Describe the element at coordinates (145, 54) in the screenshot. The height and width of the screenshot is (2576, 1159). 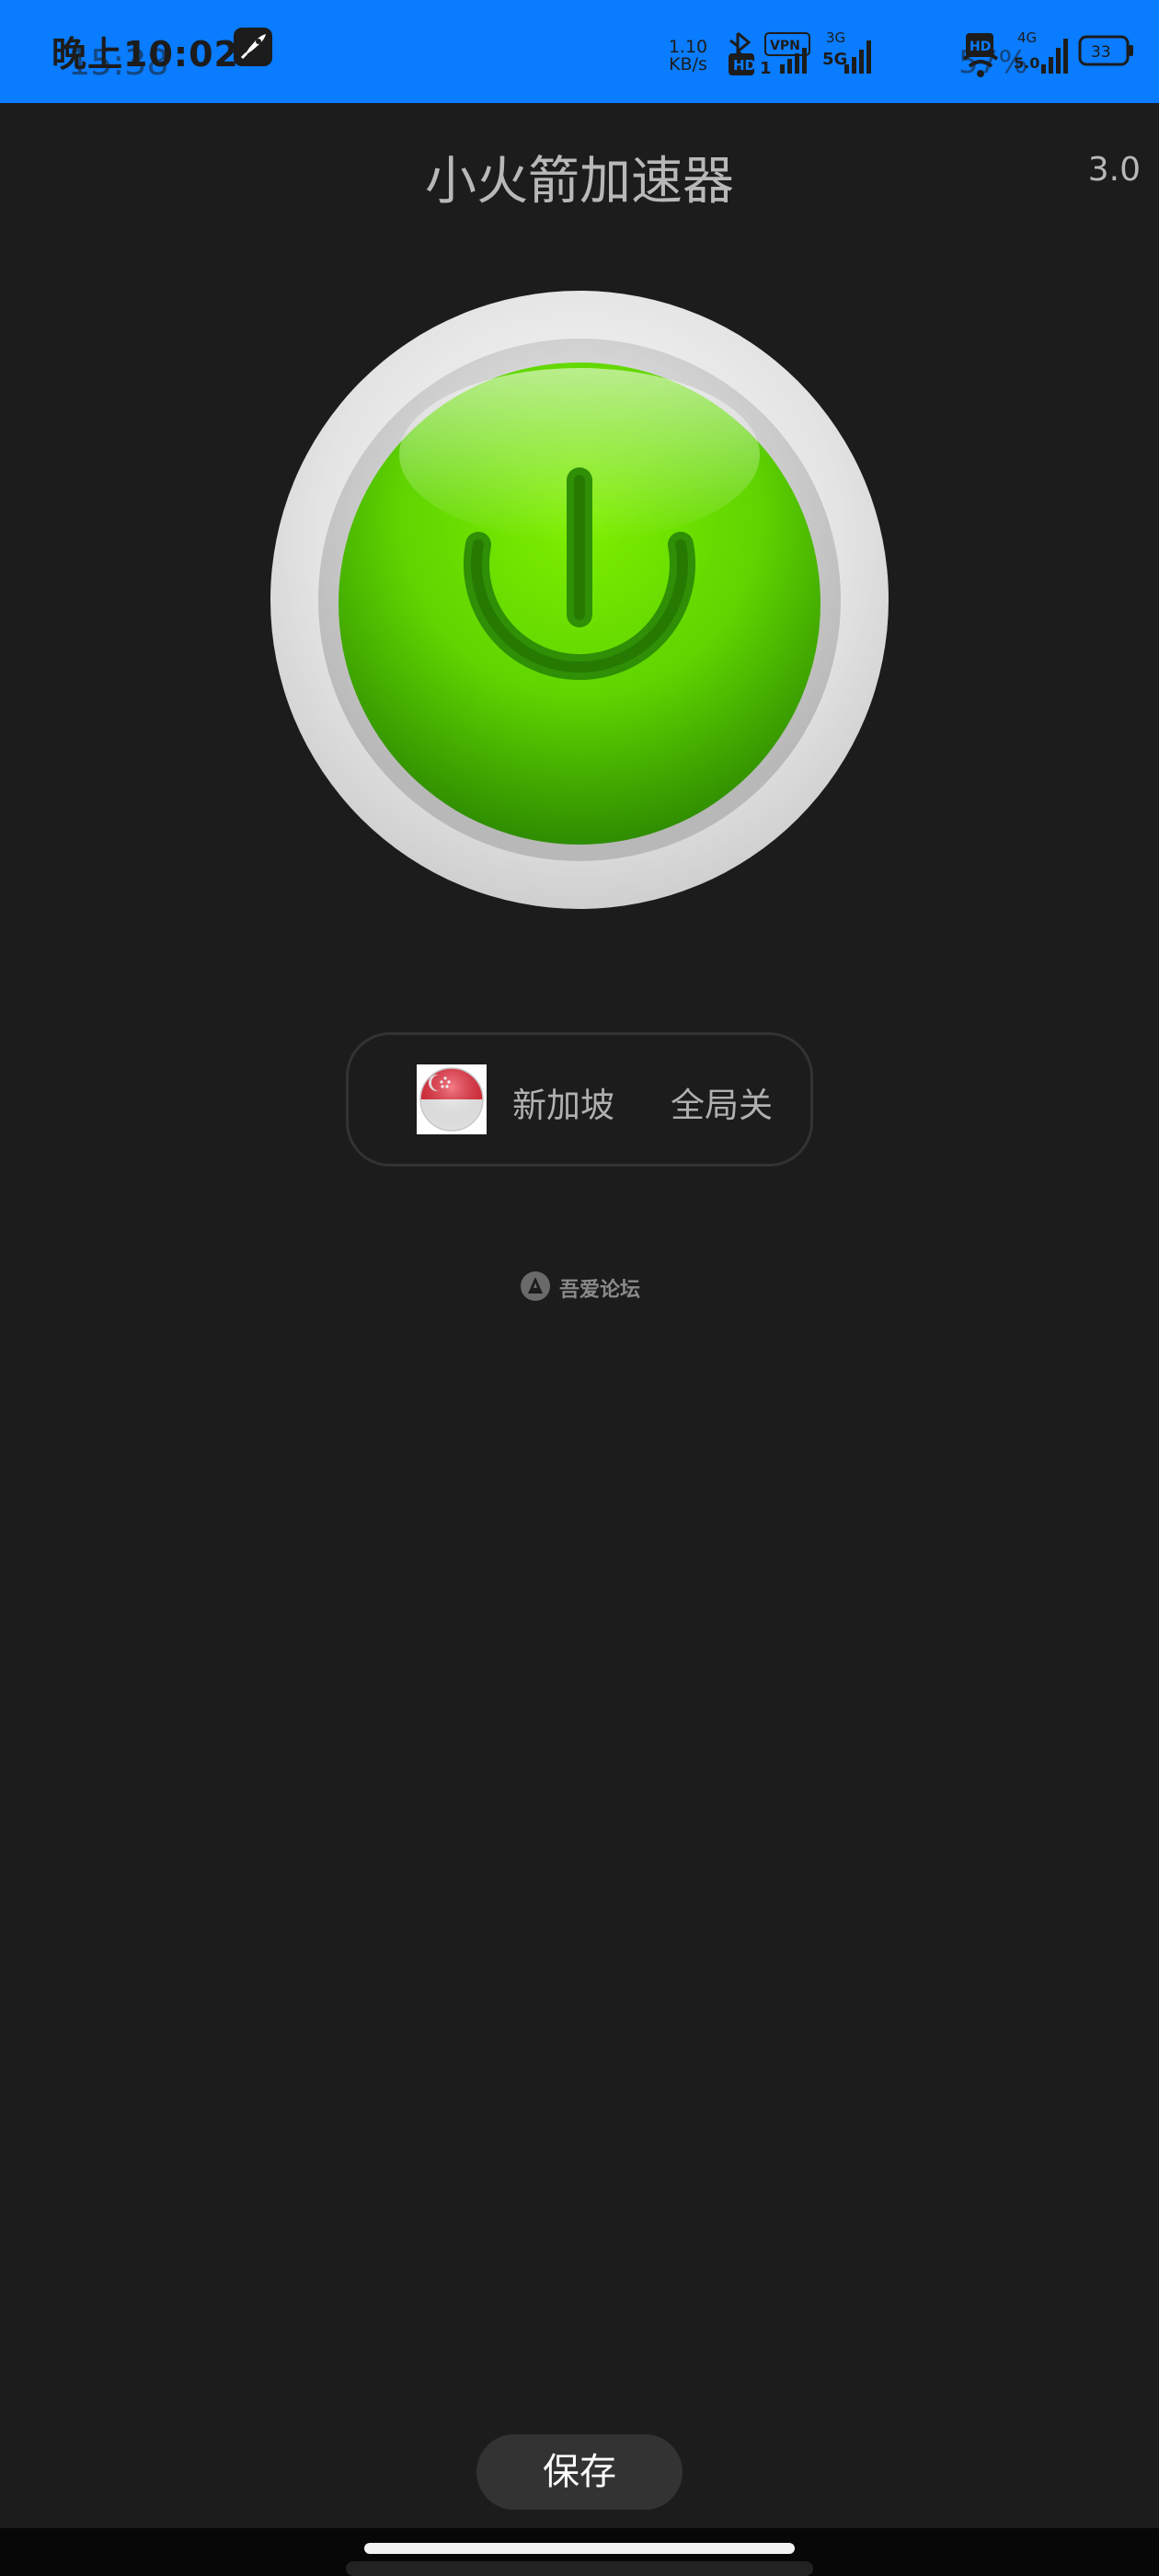
I see `status-time: 晚上10:02` at that location.